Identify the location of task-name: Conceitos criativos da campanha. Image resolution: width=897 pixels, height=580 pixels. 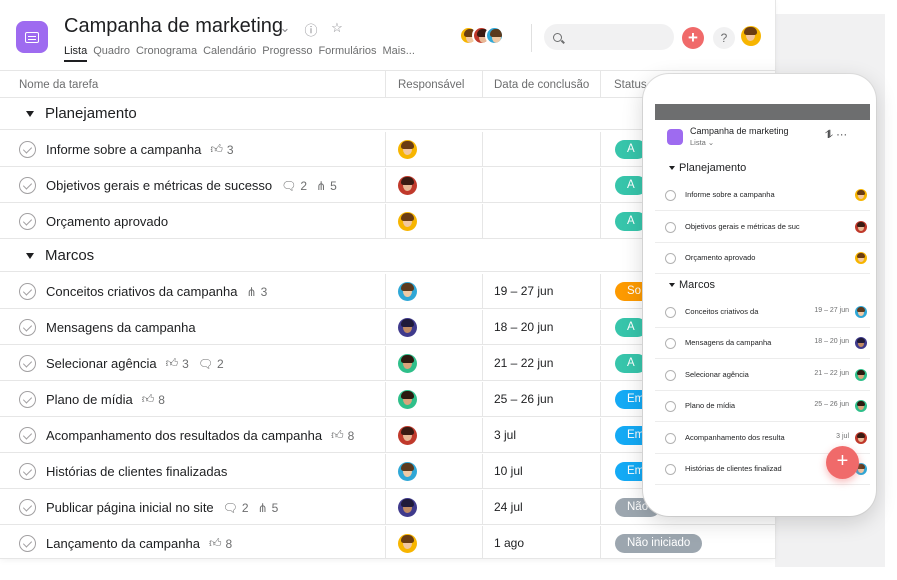
(142, 291).